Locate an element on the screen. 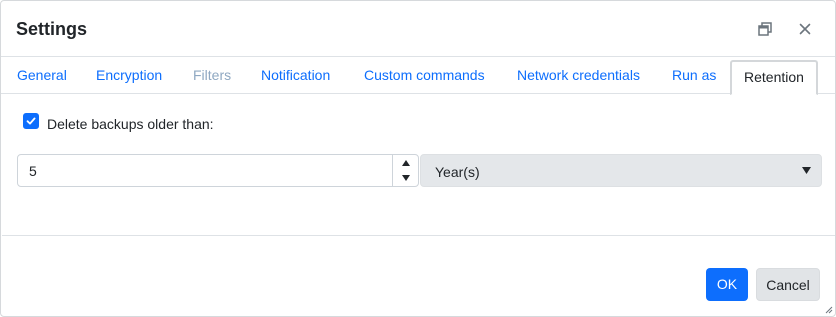 Image resolution: width=836 pixels, height=317 pixels. tab-custom-commands: Custom commands is located at coordinates (424, 75).